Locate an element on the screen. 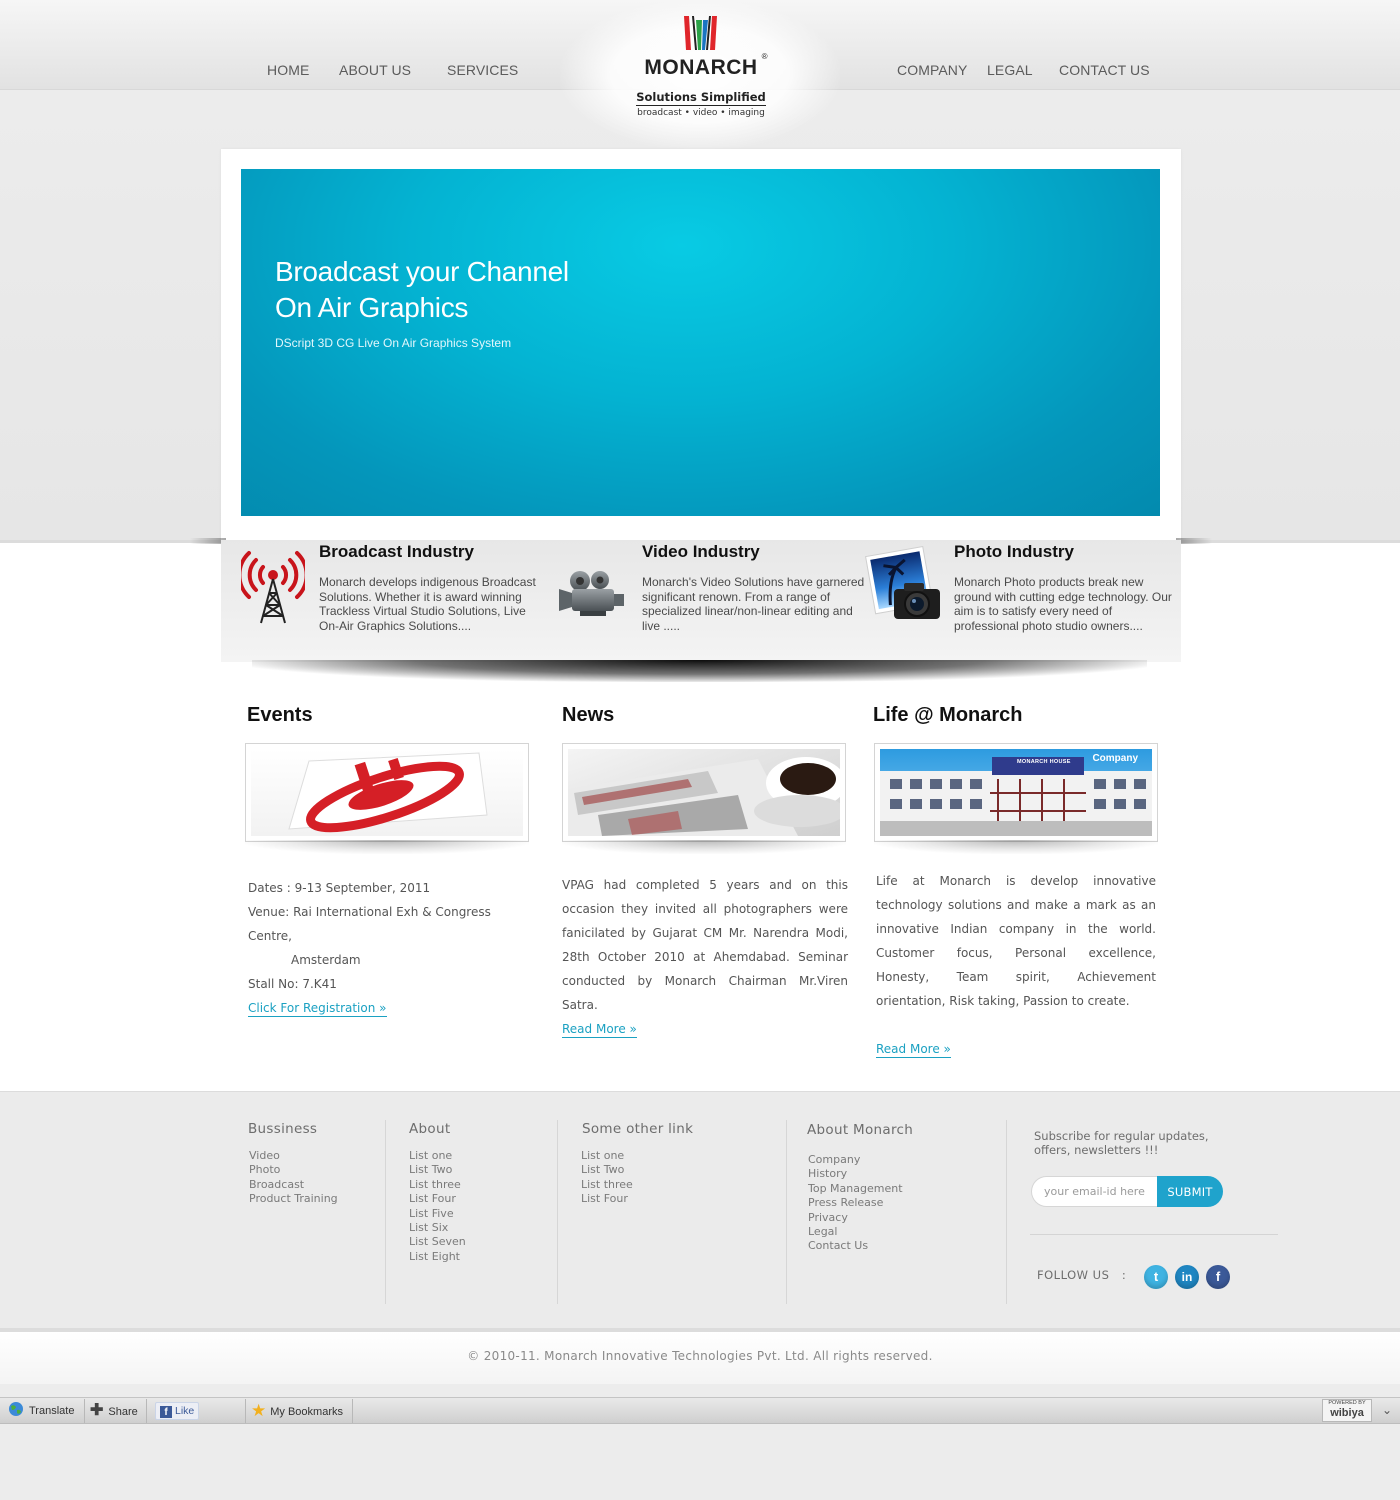  news-image is located at coordinates (704, 792).